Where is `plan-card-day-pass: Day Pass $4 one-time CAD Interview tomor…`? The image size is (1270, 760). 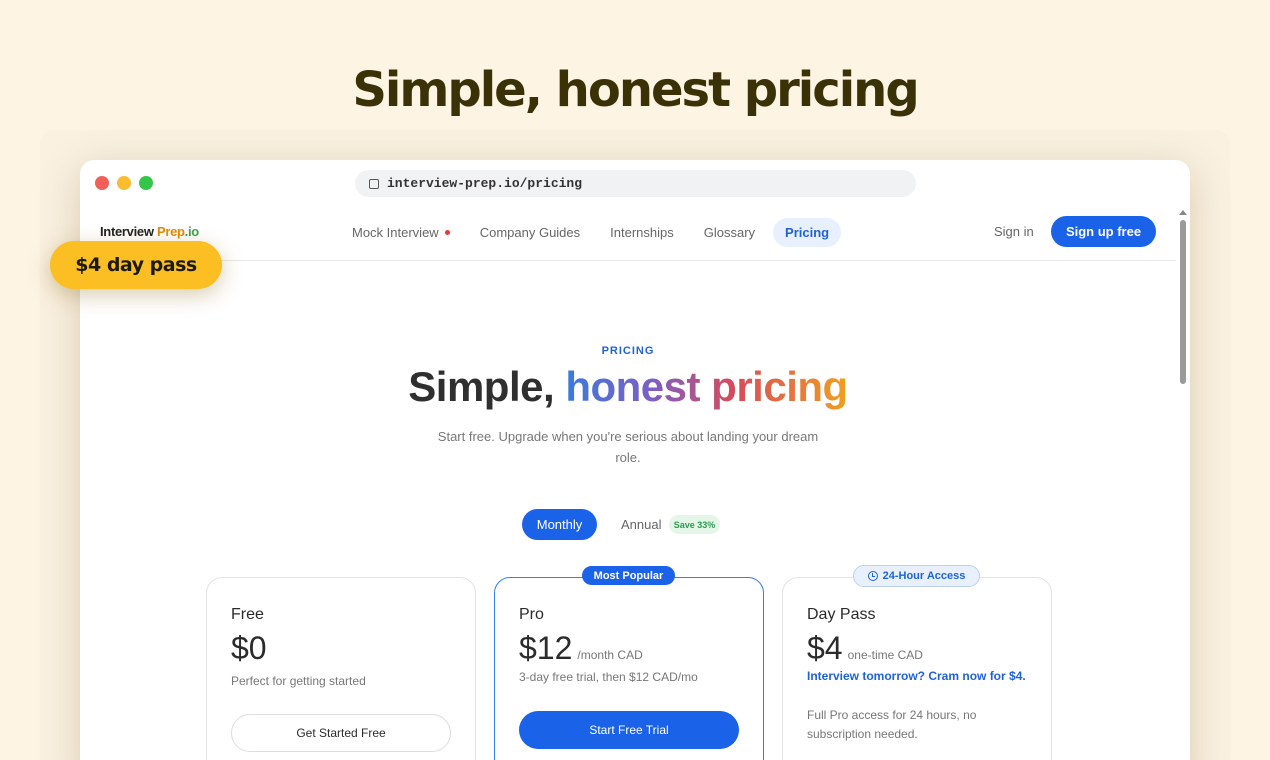
plan-card-day-pass: Day Pass $4 one-time CAD Interview tomor… is located at coordinates (917, 668).